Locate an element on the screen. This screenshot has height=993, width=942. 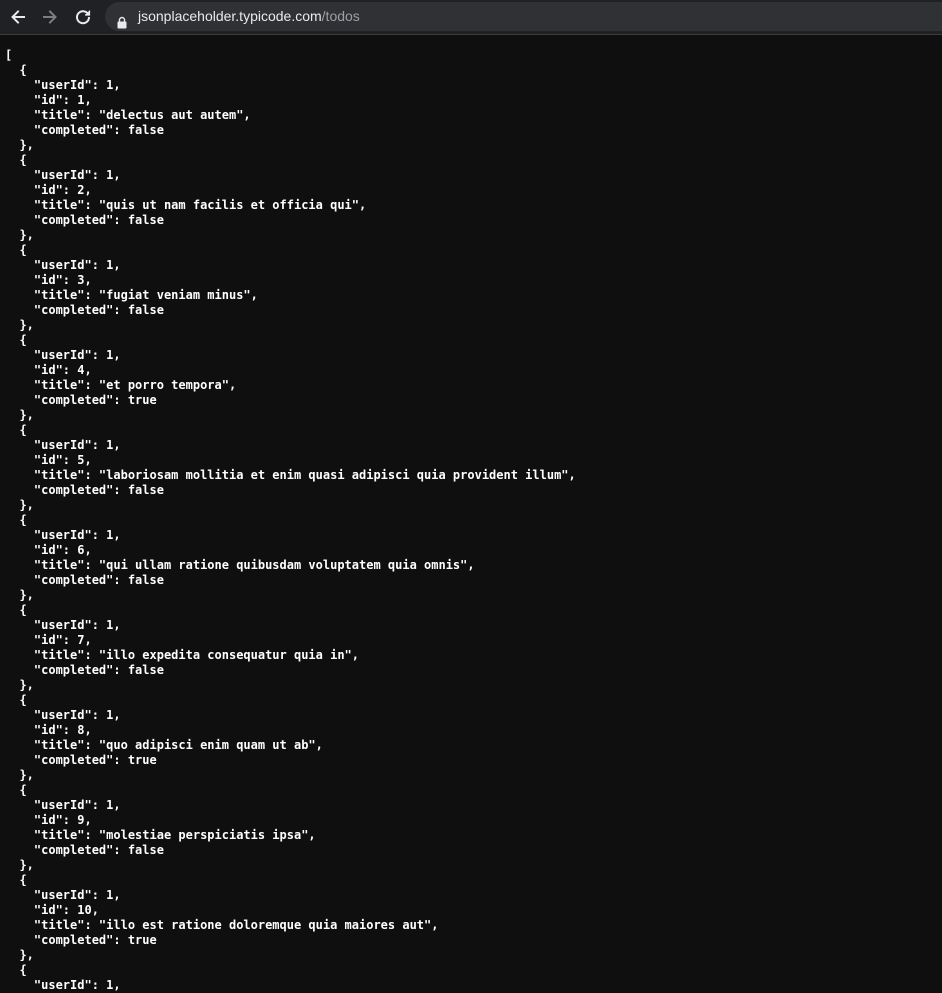
forward-button is located at coordinates (50, 17).